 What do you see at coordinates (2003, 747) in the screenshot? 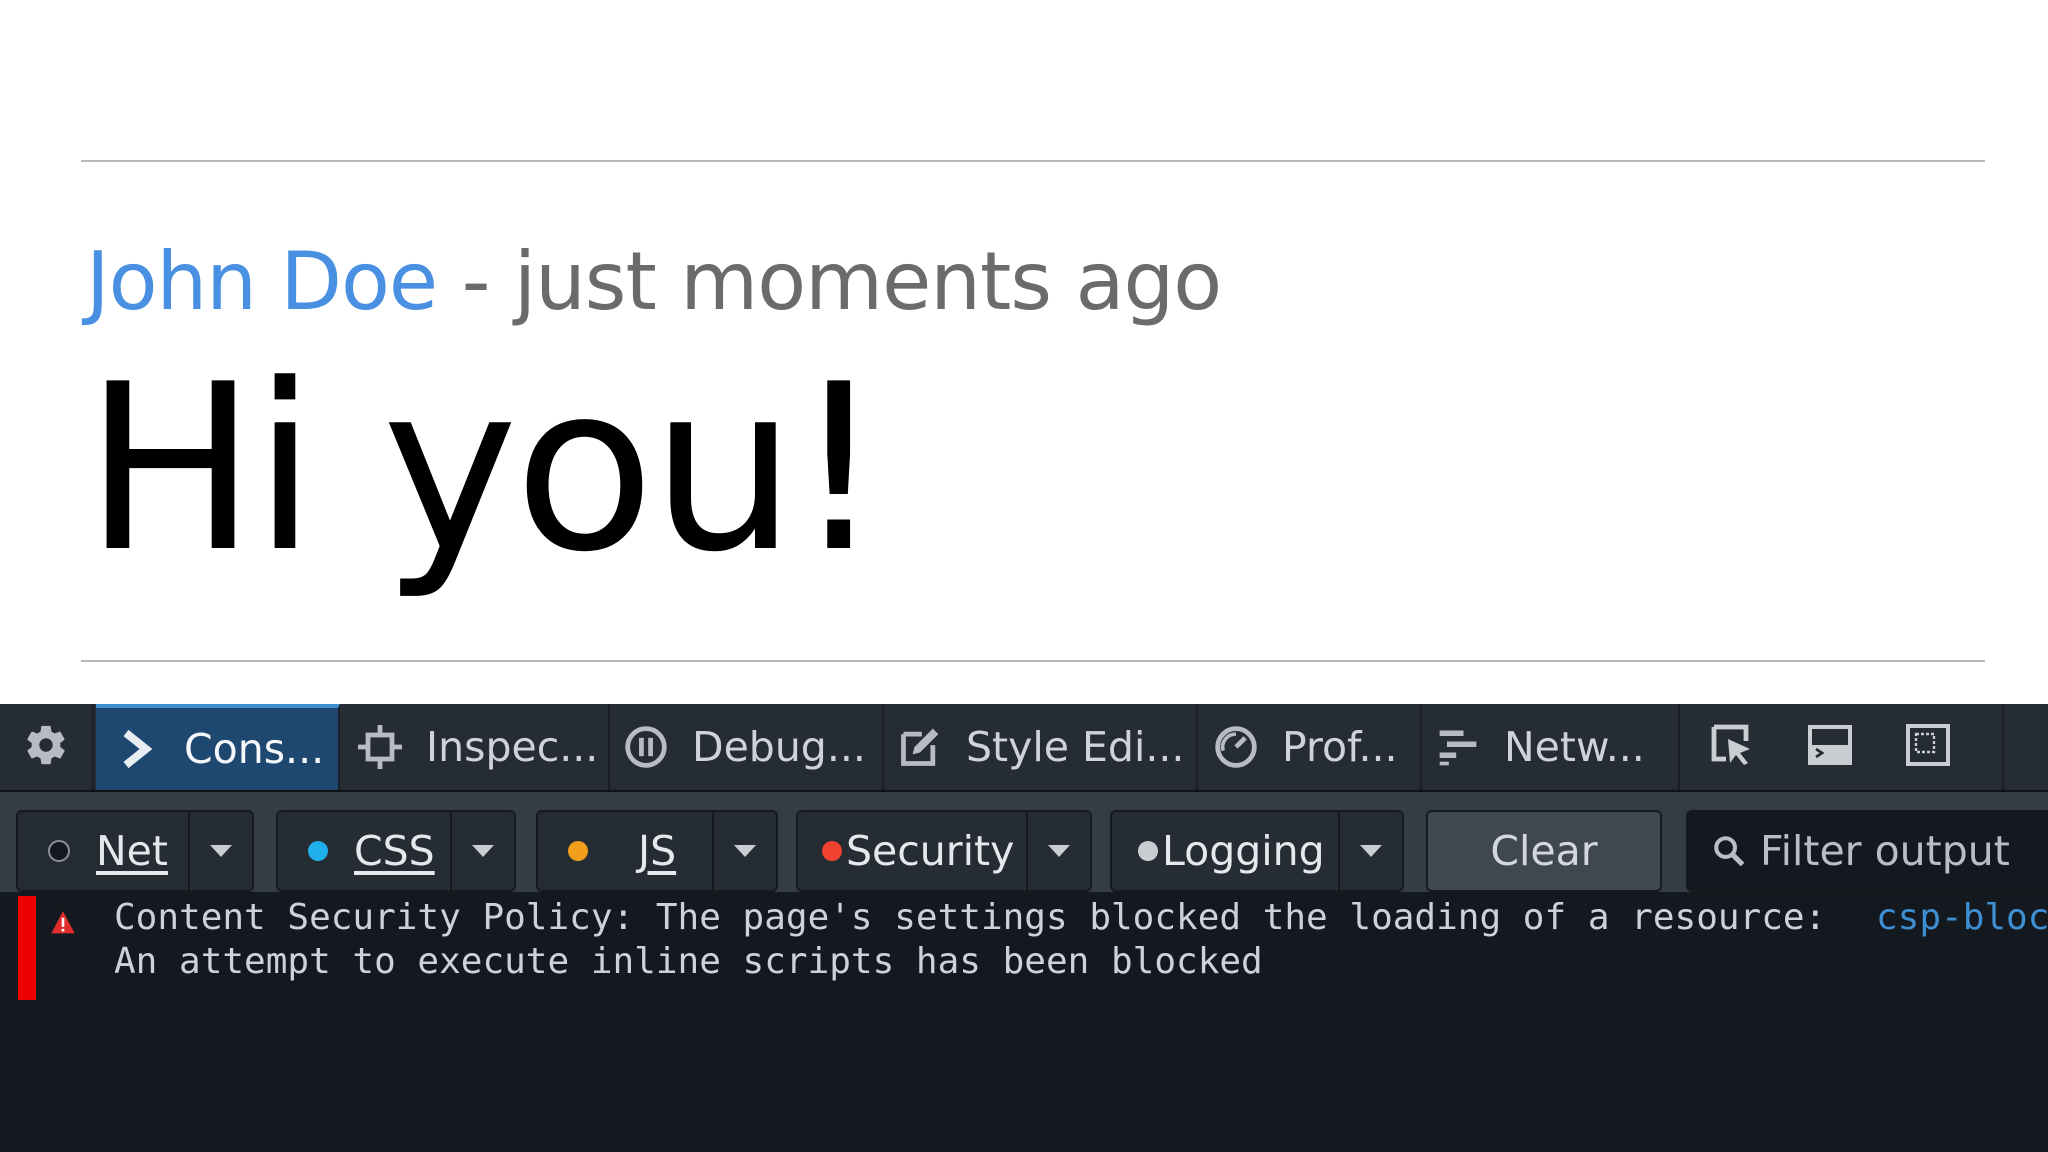
I see `toolbar-separator` at bounding box center [2003, 747].